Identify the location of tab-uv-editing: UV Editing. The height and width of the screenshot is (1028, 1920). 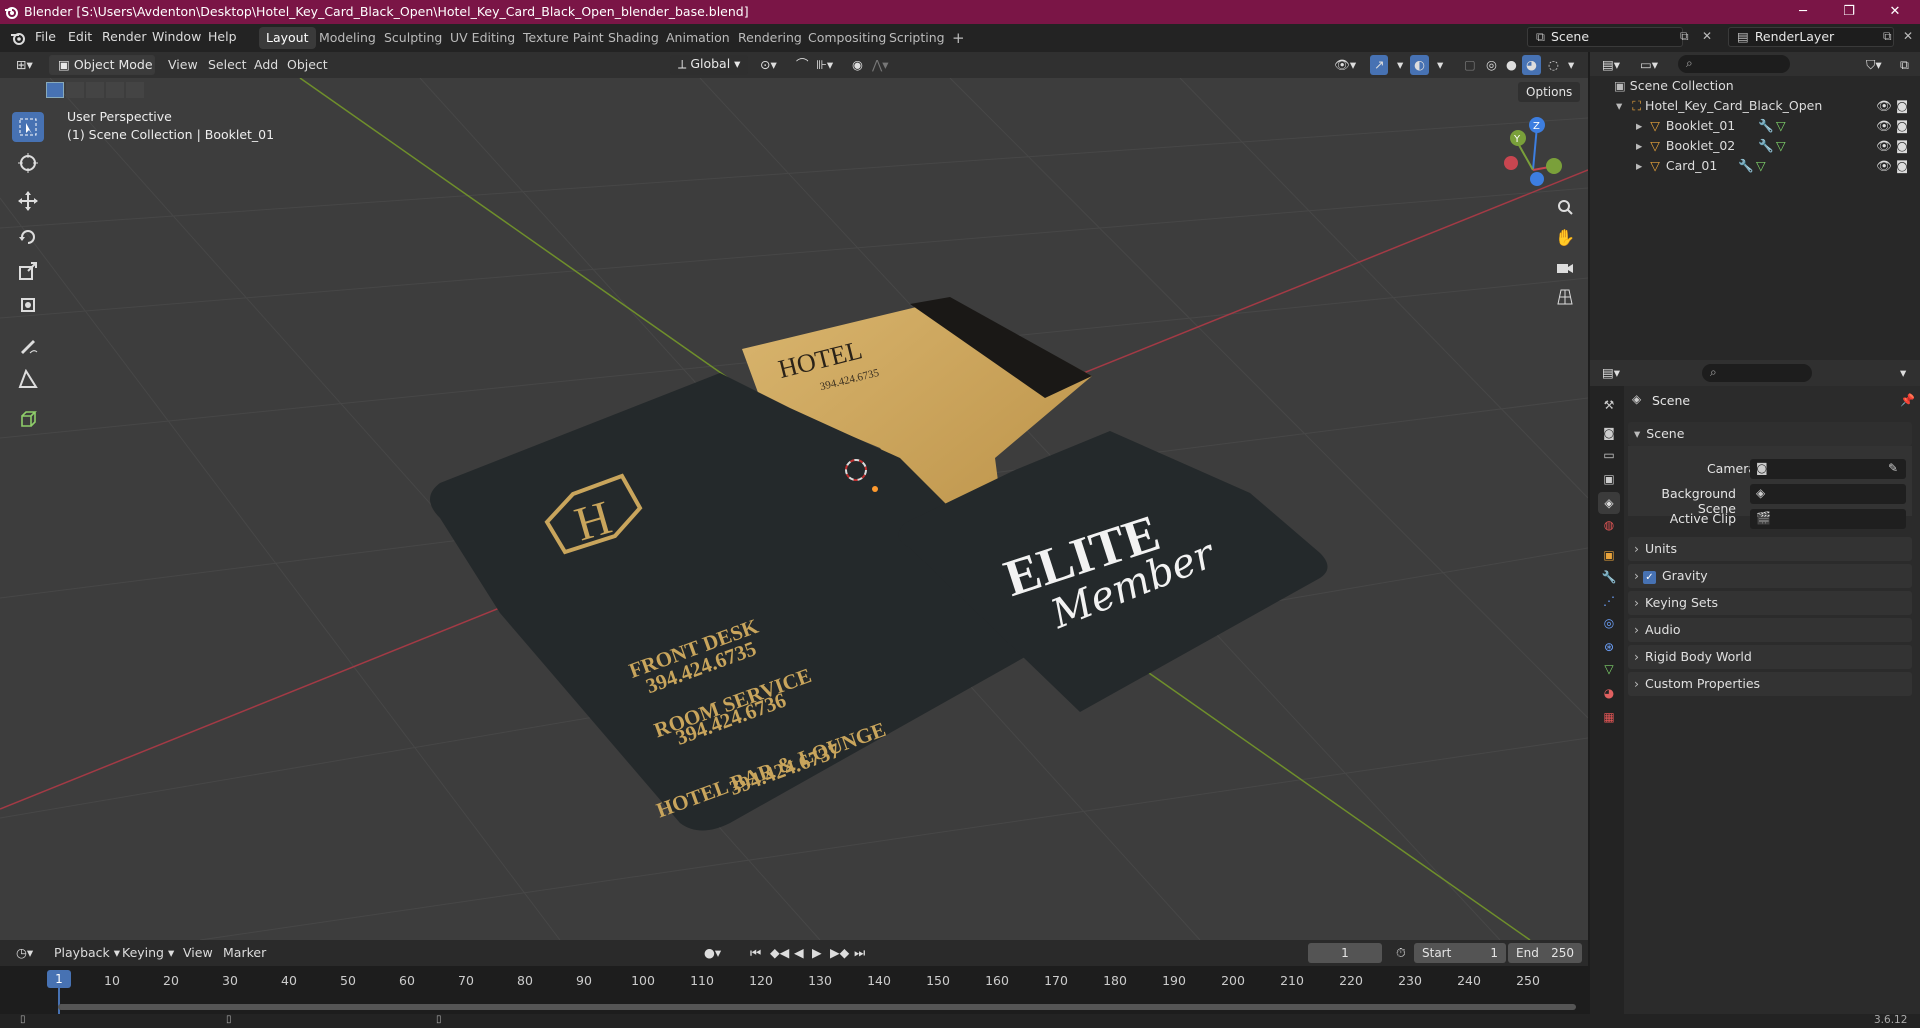
(482, 38).